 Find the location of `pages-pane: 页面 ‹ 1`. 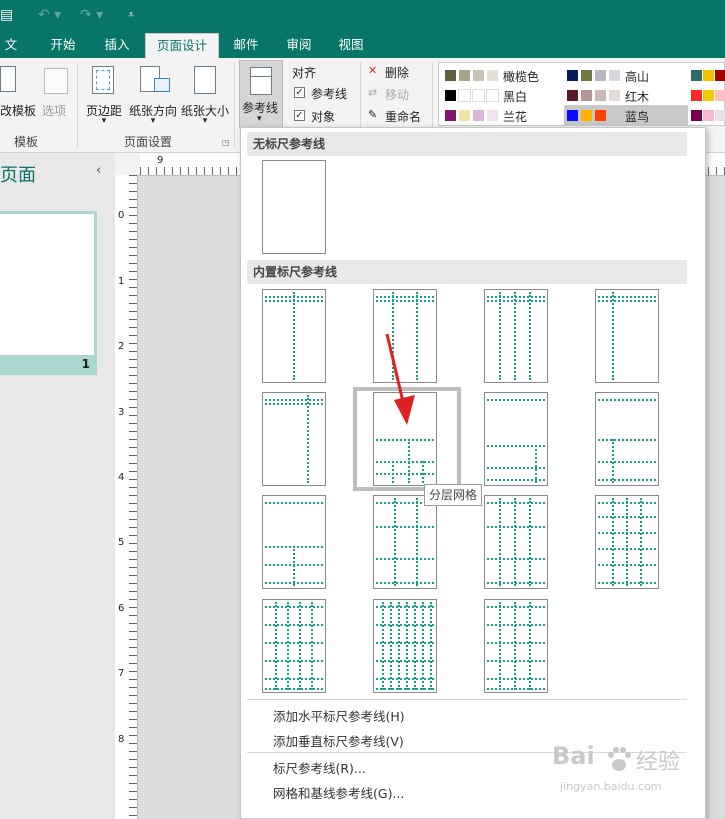

pages-pane: 页面 ‹ 1 is located at coordinates (58, 486).